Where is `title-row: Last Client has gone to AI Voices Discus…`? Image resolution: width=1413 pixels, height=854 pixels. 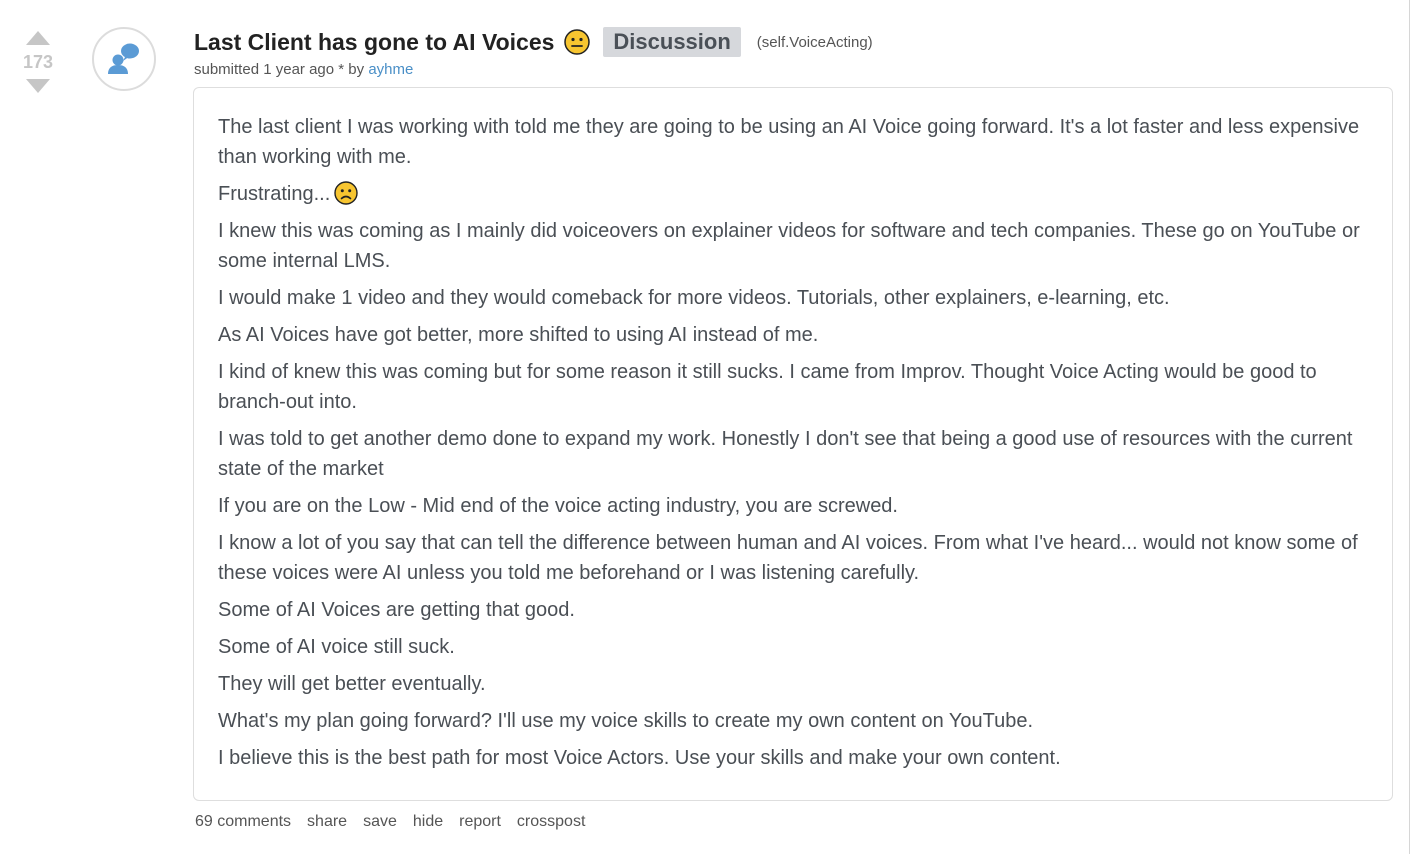
title-row: Last Client has gone to AI Voices Discus… is located at coordinates (533, 42).